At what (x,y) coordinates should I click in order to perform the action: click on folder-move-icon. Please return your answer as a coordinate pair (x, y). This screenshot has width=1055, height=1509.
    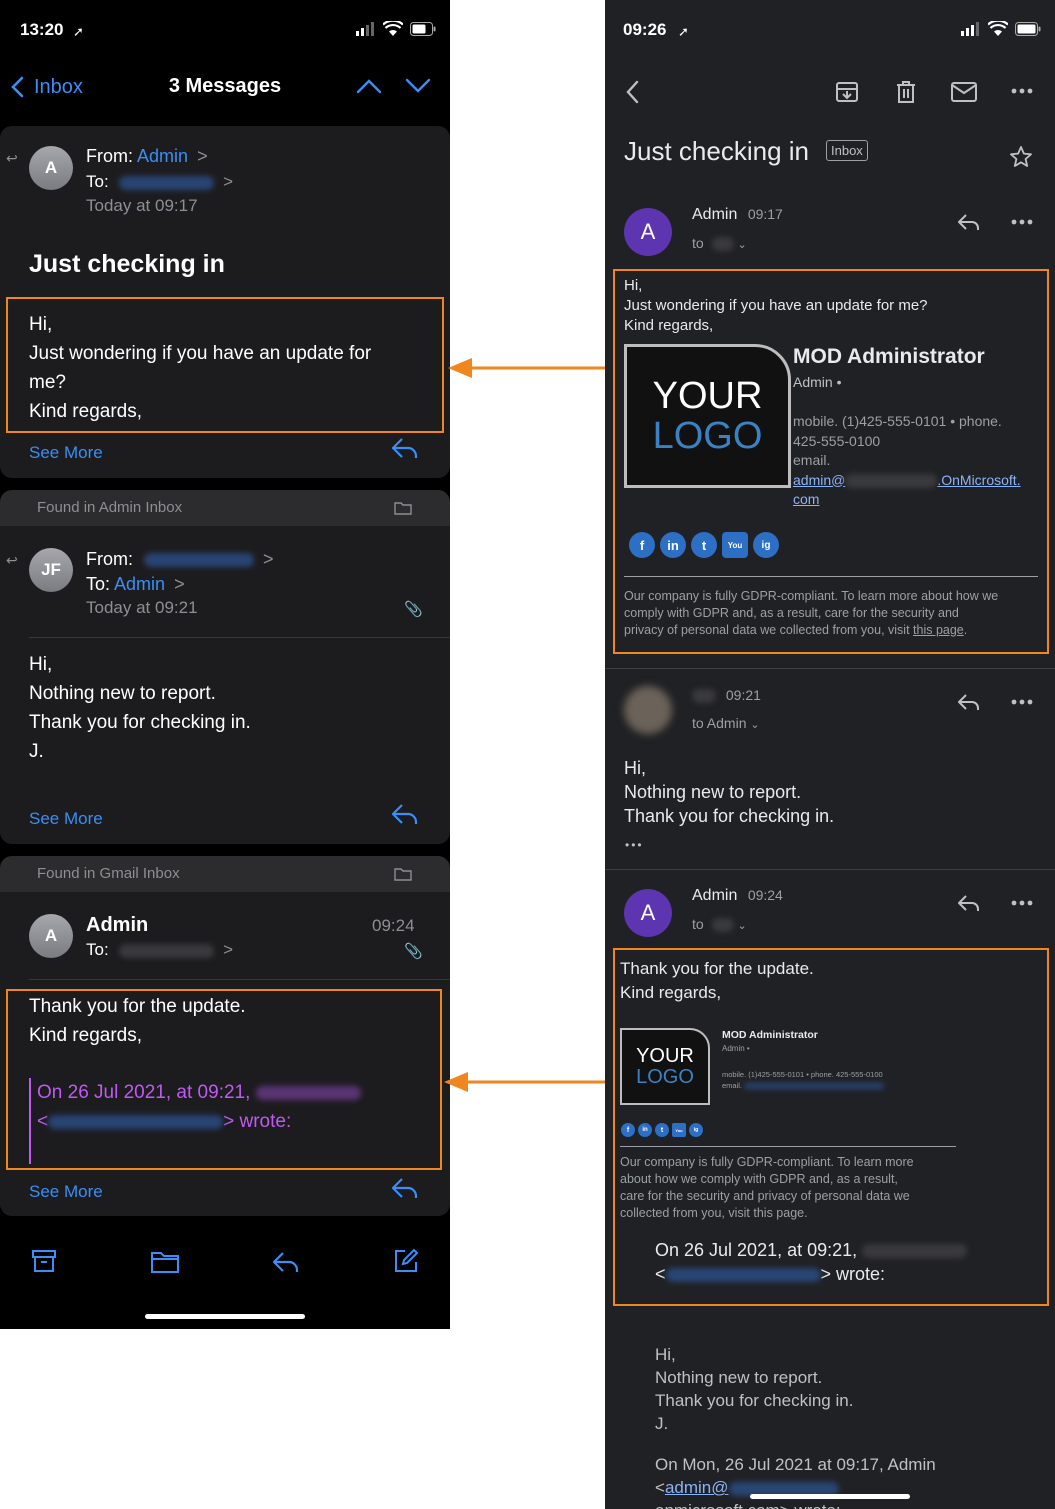
    Looking at the image, I should click on (165, 1262).